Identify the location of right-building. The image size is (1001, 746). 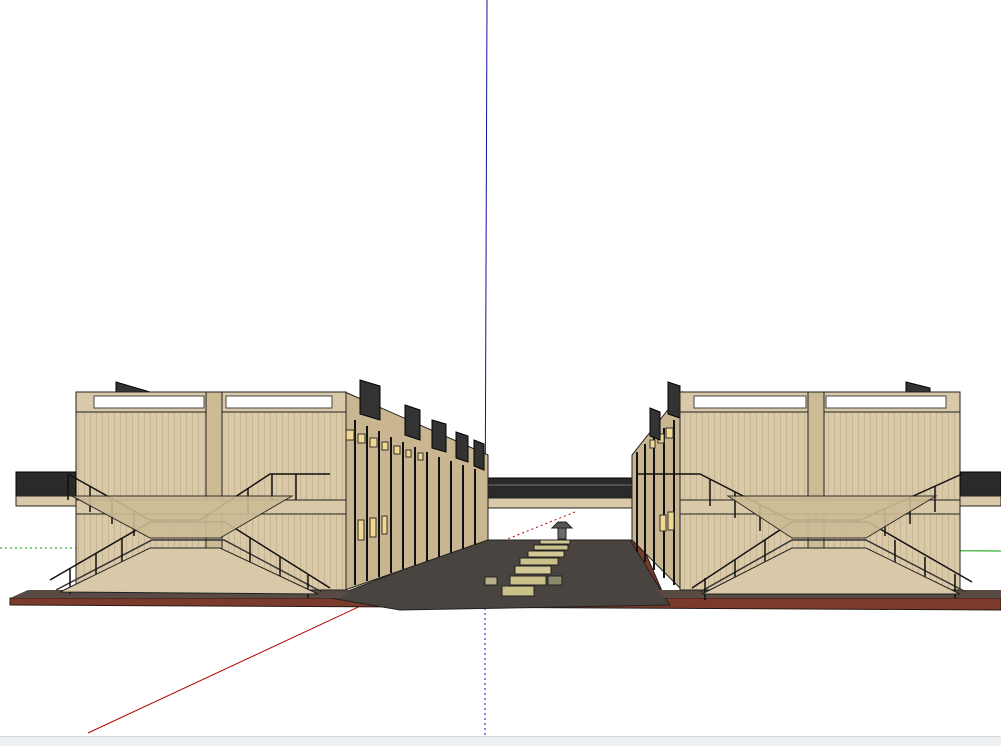
(816, 490).